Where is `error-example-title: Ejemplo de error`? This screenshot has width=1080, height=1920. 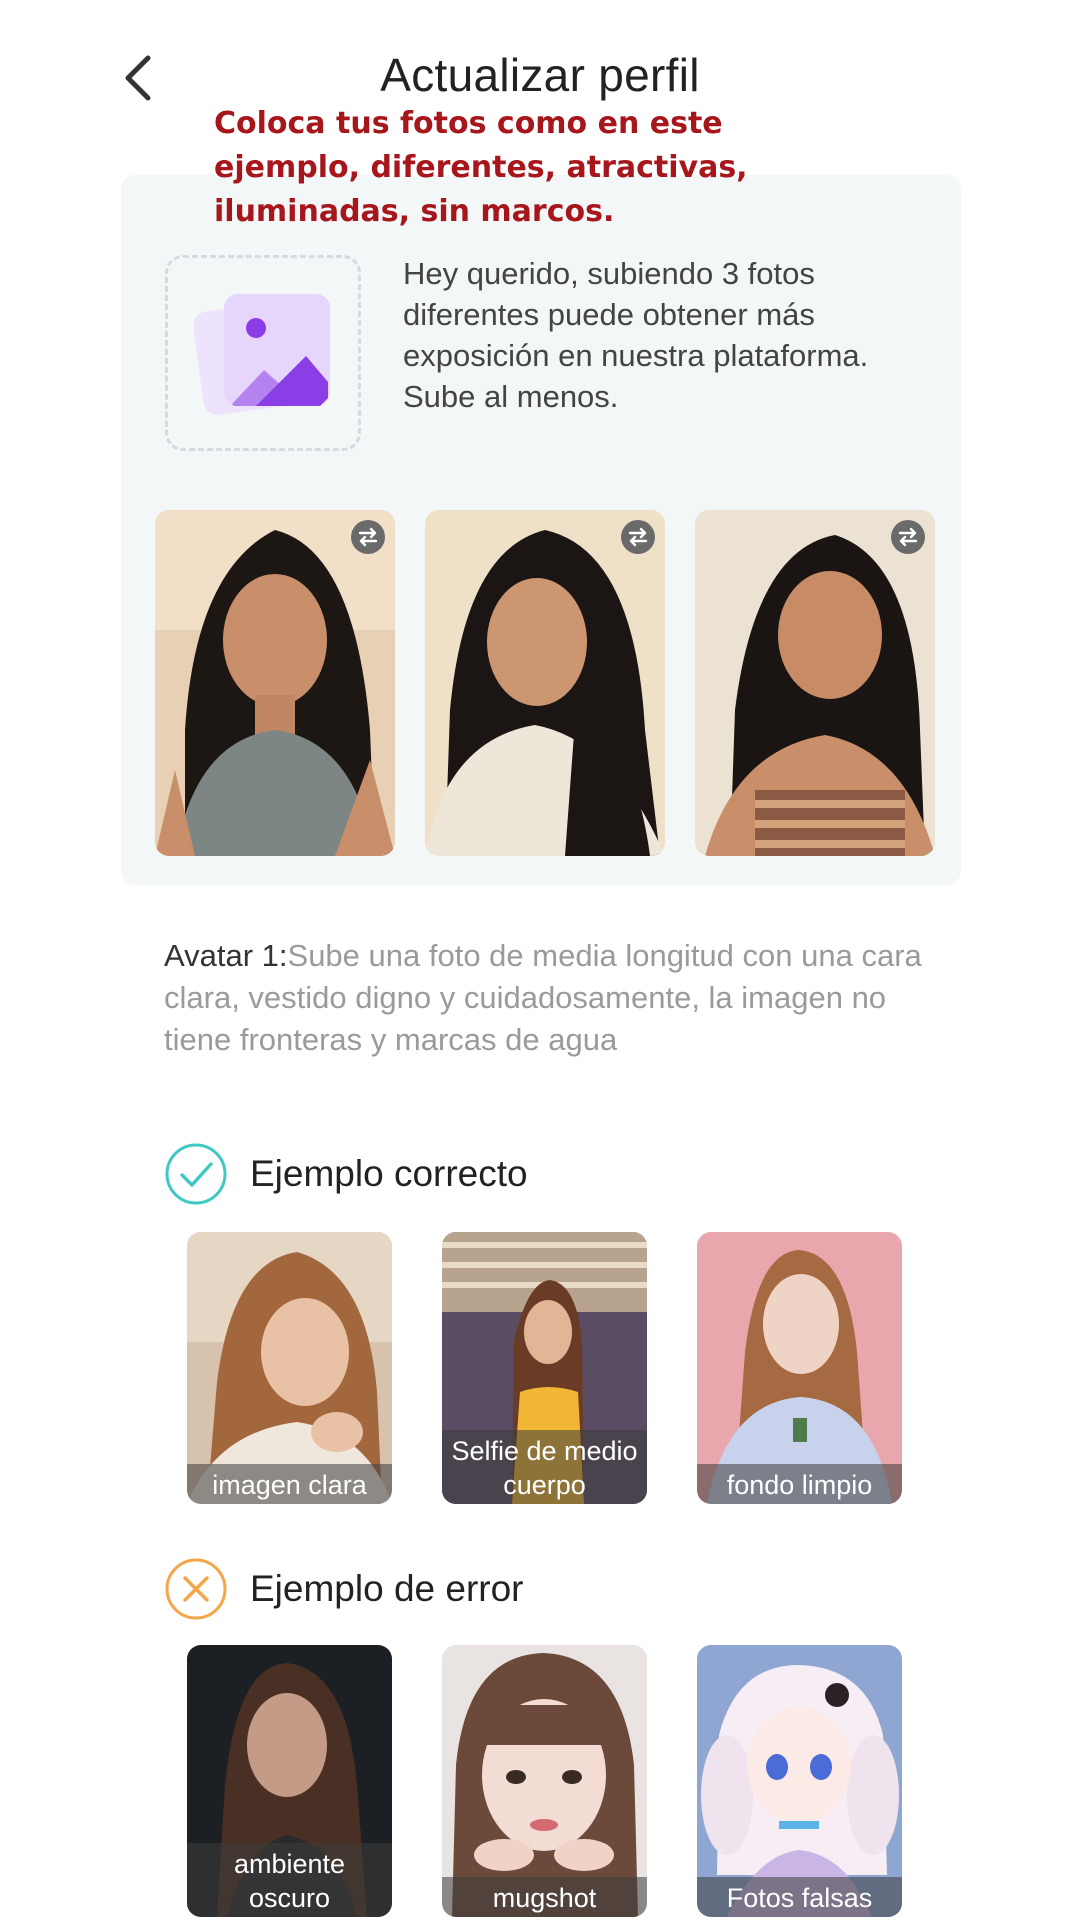 error-example-title: Ejemplo de error is located at coordinates (387, 1588).